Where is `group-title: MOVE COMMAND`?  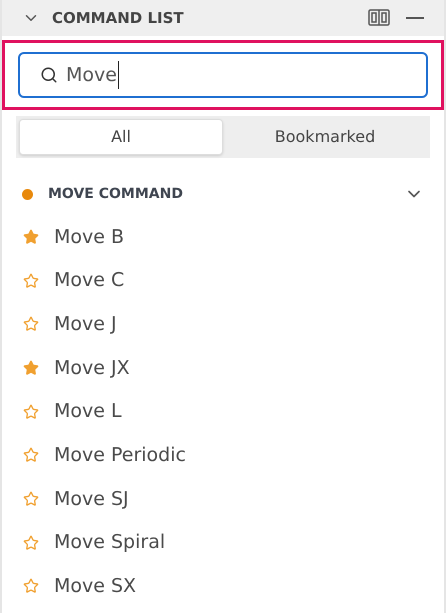
group-title: MOVE COMMAND is located at coordinates (115, 194).